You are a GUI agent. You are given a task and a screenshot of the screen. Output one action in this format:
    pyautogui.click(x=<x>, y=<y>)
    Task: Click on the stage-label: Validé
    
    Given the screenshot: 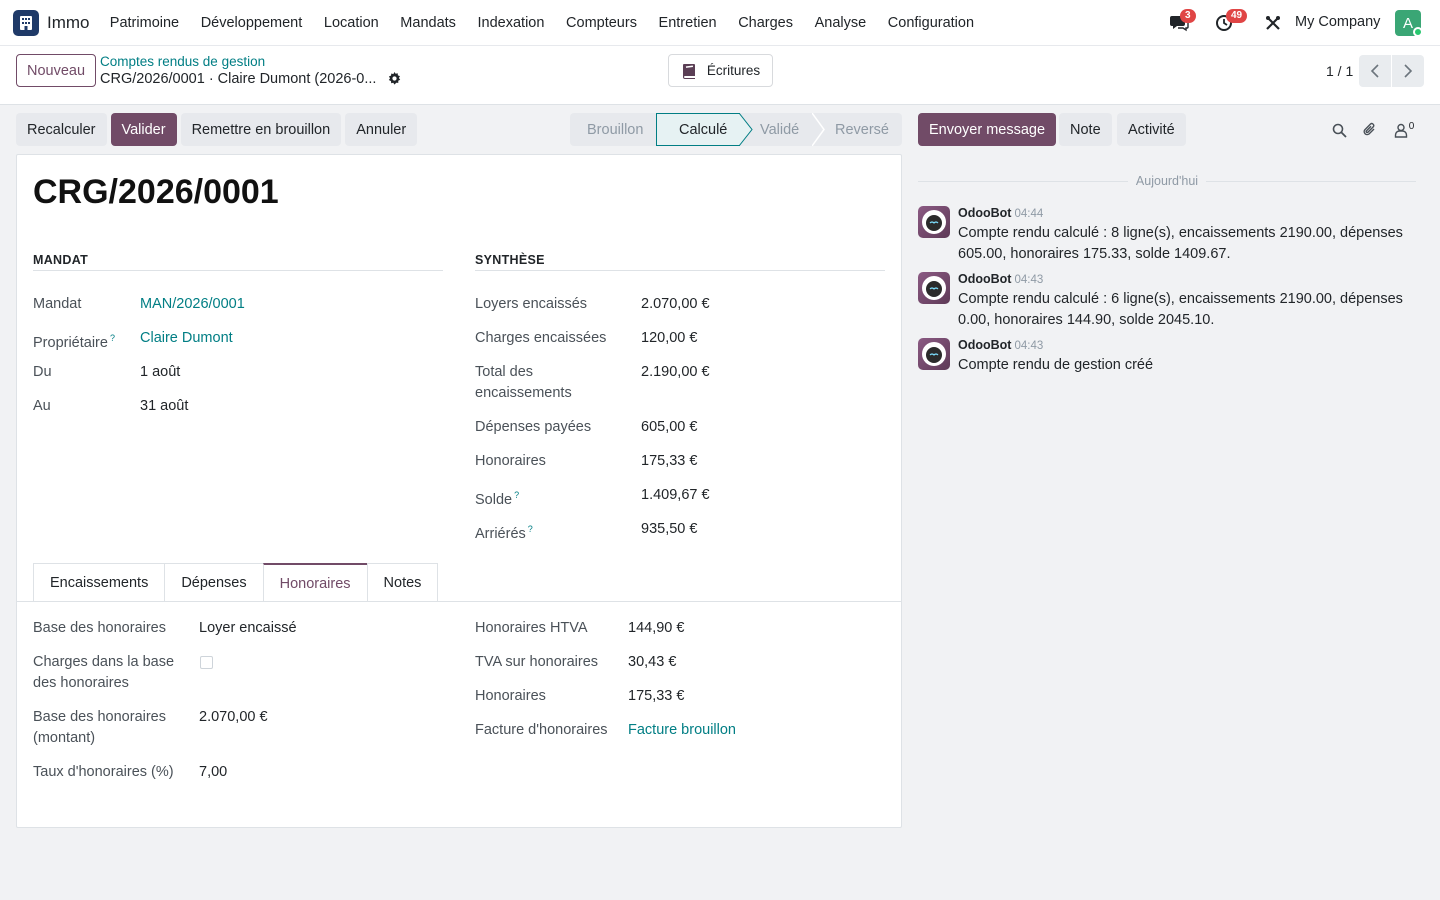 What is the action you would take?
    pyautogui.click(x=780, y=129)
    